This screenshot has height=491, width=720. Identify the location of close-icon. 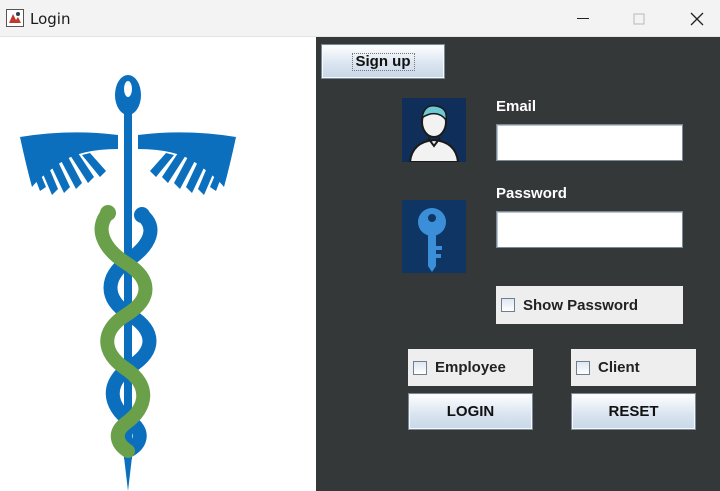
(697, 18).